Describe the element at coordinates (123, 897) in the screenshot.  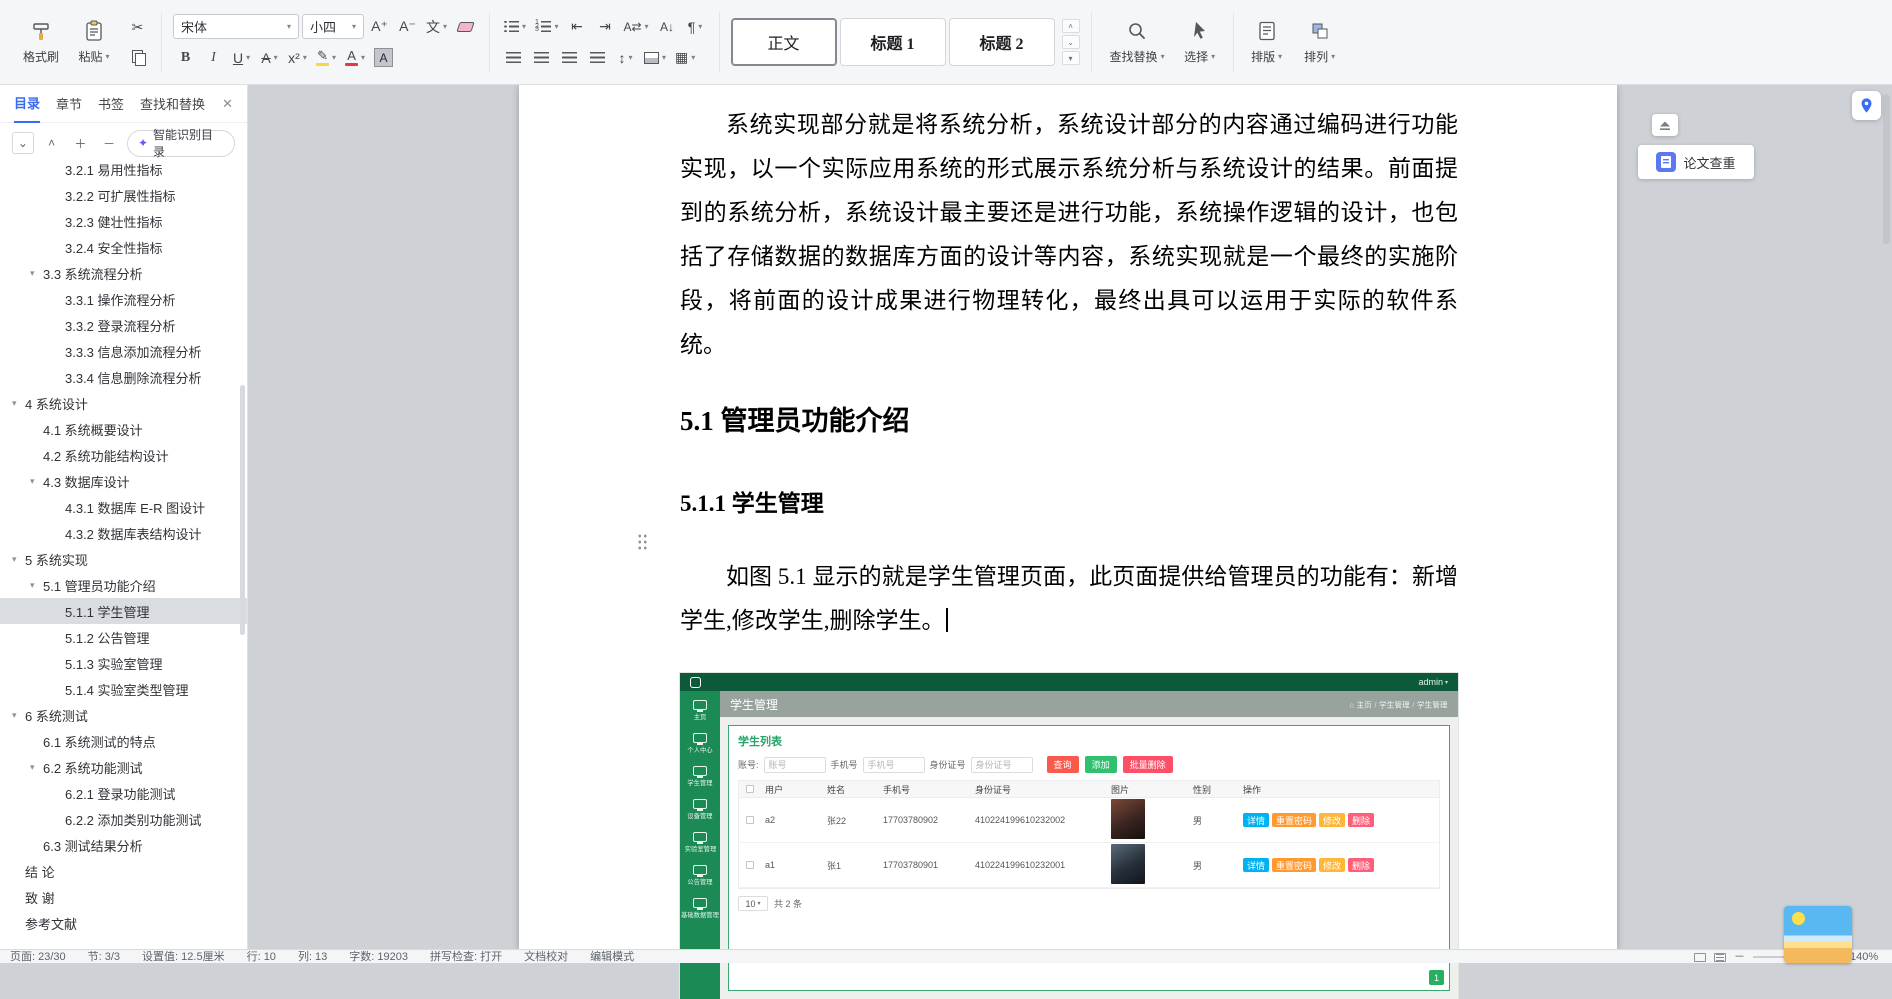
I see `toc-item: 致 谢` at that location.